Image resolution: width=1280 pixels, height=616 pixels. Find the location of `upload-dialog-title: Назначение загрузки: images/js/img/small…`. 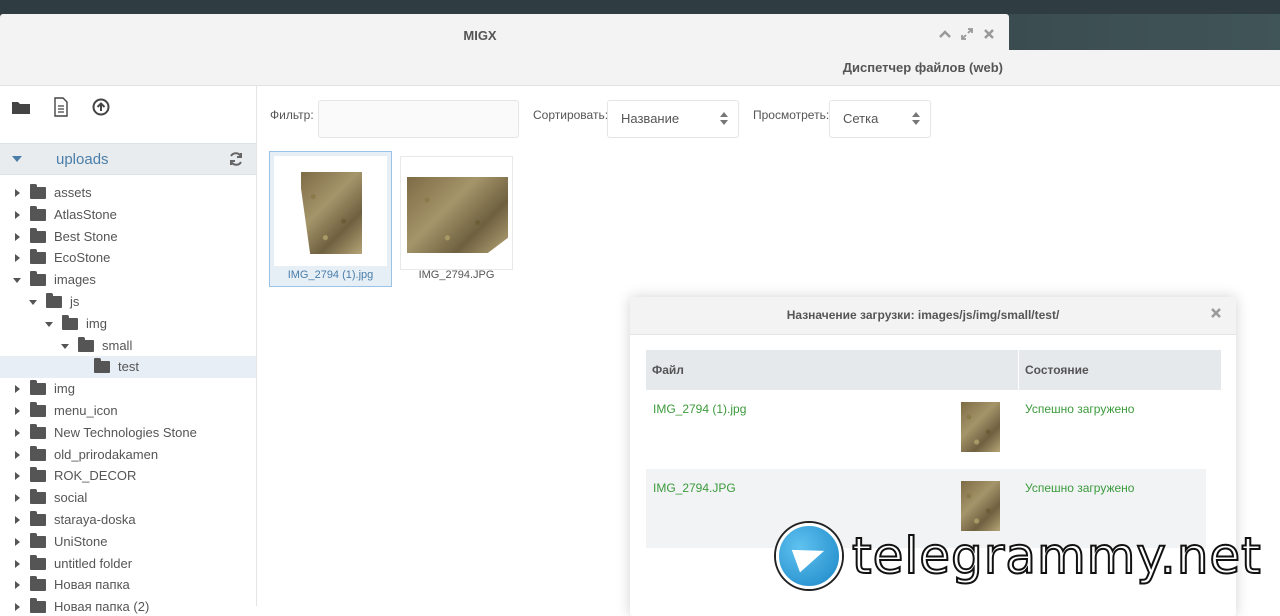

upload-dialog-title: Назначение загрузки: images/js/img/small… is located at coordinates (923, 315).